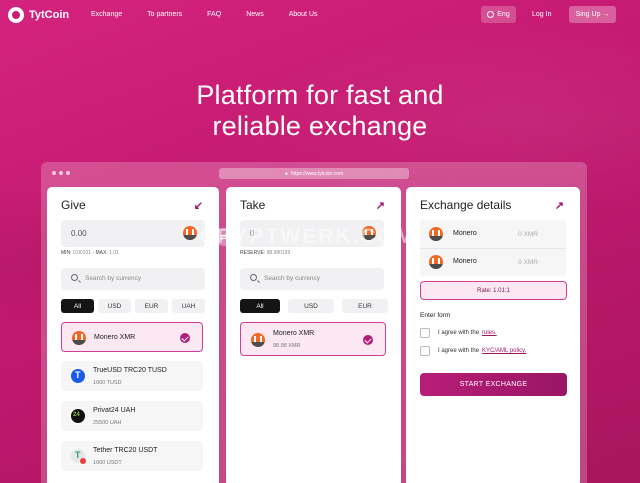  Describe the element at coordinates (78, 456) in the screenshot. I see `tether-icon` at that location.